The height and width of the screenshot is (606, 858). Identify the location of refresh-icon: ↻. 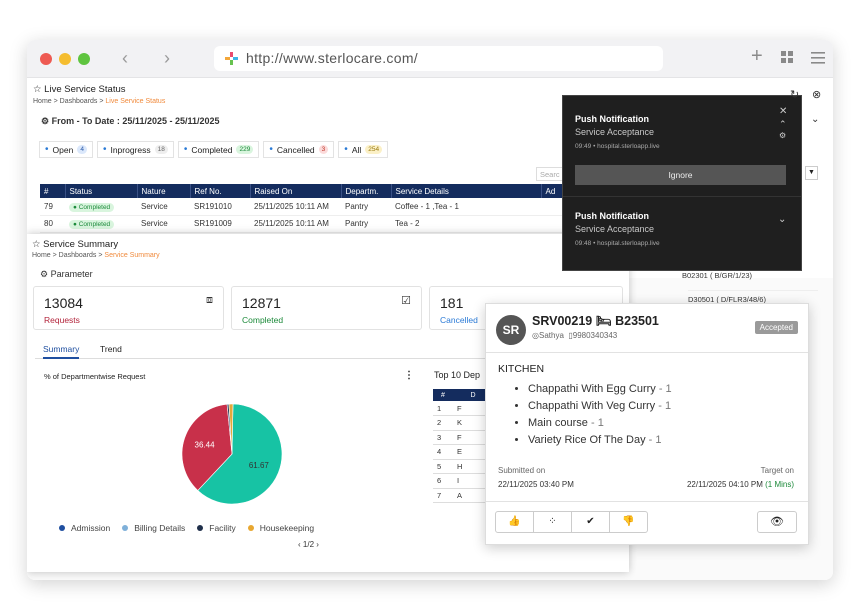
(794, 94).